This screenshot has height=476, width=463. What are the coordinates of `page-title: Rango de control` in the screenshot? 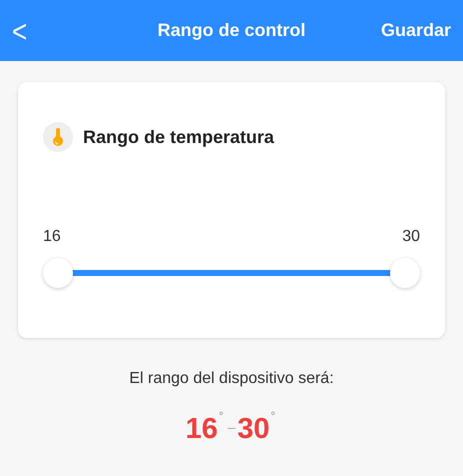 It's located at (232, 30).